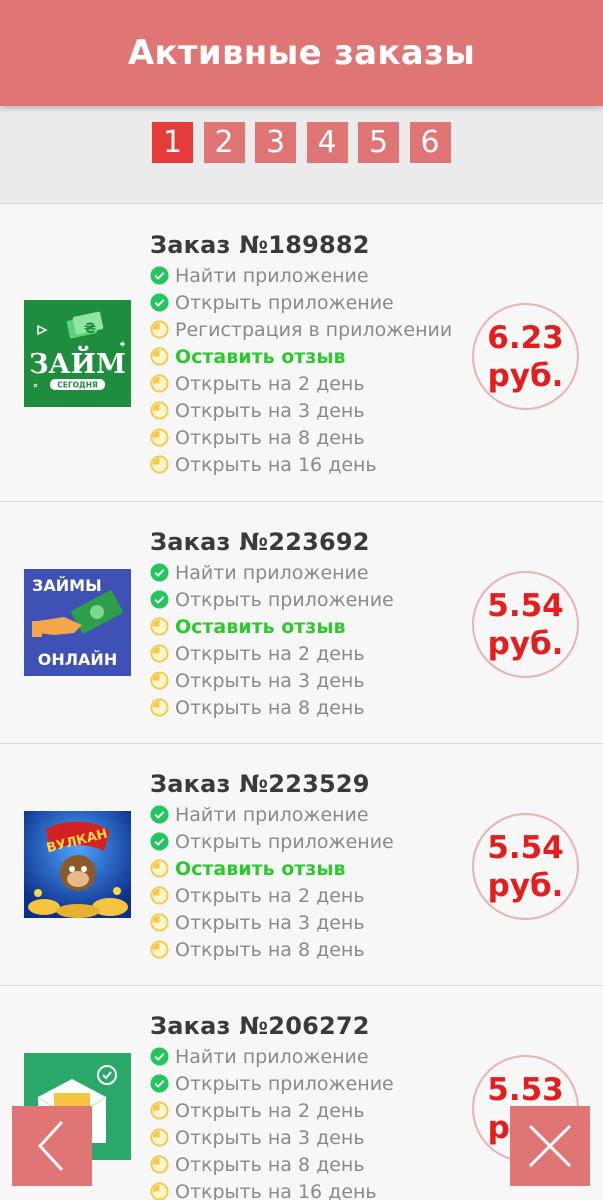 The width and height of the screenshot is (603, 1200). What do you see at coordinates (430, 142) in the screenshot?
I see `page-button-6: 6` at bounding box center [430, 142].